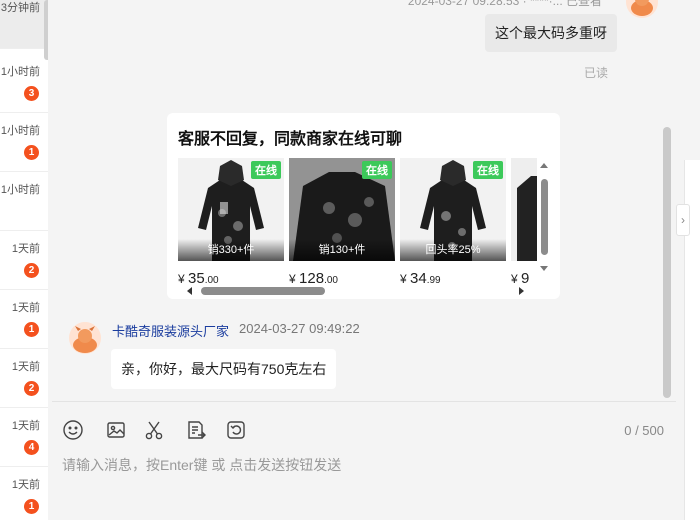 This screenshot has height=520, width=700. What do you see at coordinates (170, 330) in the screenshot?
I see `sender-name: 卡酷奇服装源头厂家` at bounding box center [170, 330].